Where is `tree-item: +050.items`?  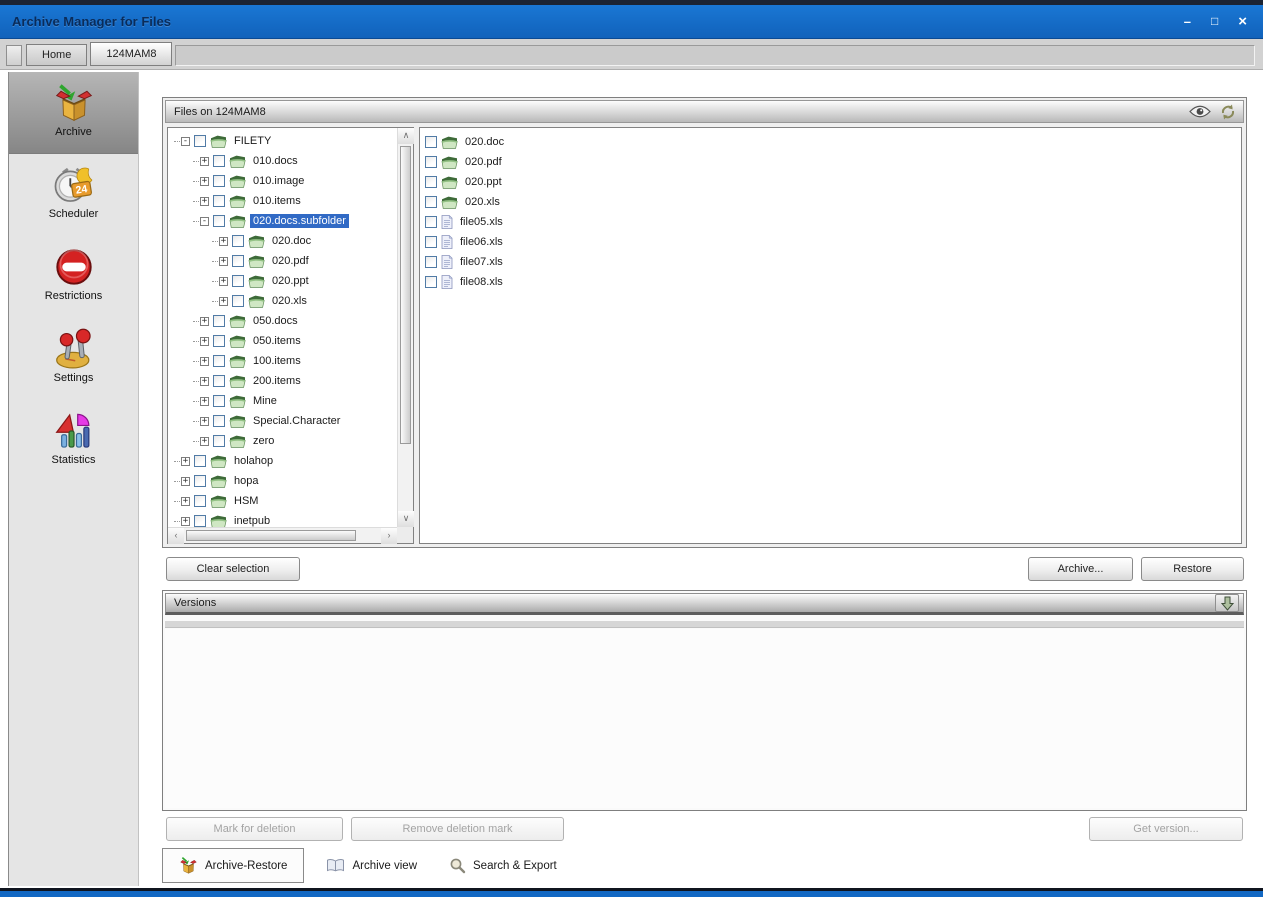 tree-item: +050.items is located at coordinates (282, 341).